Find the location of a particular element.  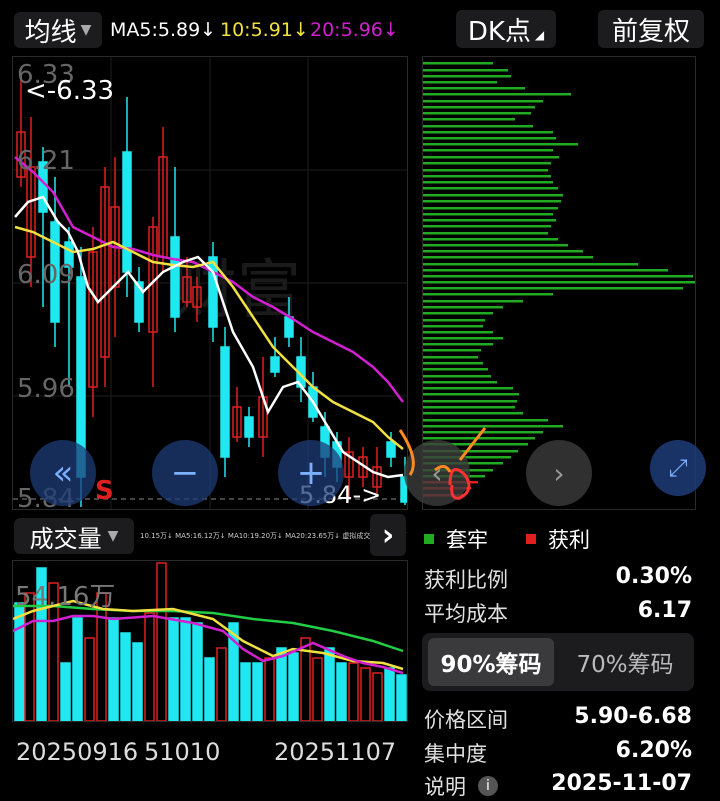

tab-70-label: 70%筹码 is located at coordinates (625, 665).